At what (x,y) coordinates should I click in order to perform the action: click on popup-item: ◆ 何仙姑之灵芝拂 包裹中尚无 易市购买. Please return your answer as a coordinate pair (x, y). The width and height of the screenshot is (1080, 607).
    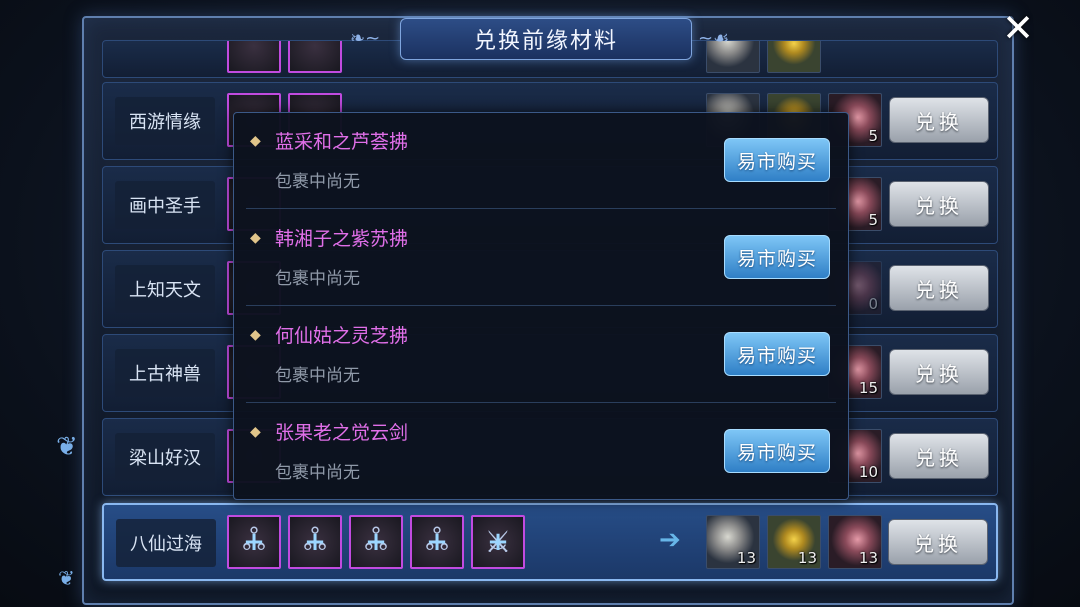
    Looking at the image, I should click on (541, 355).